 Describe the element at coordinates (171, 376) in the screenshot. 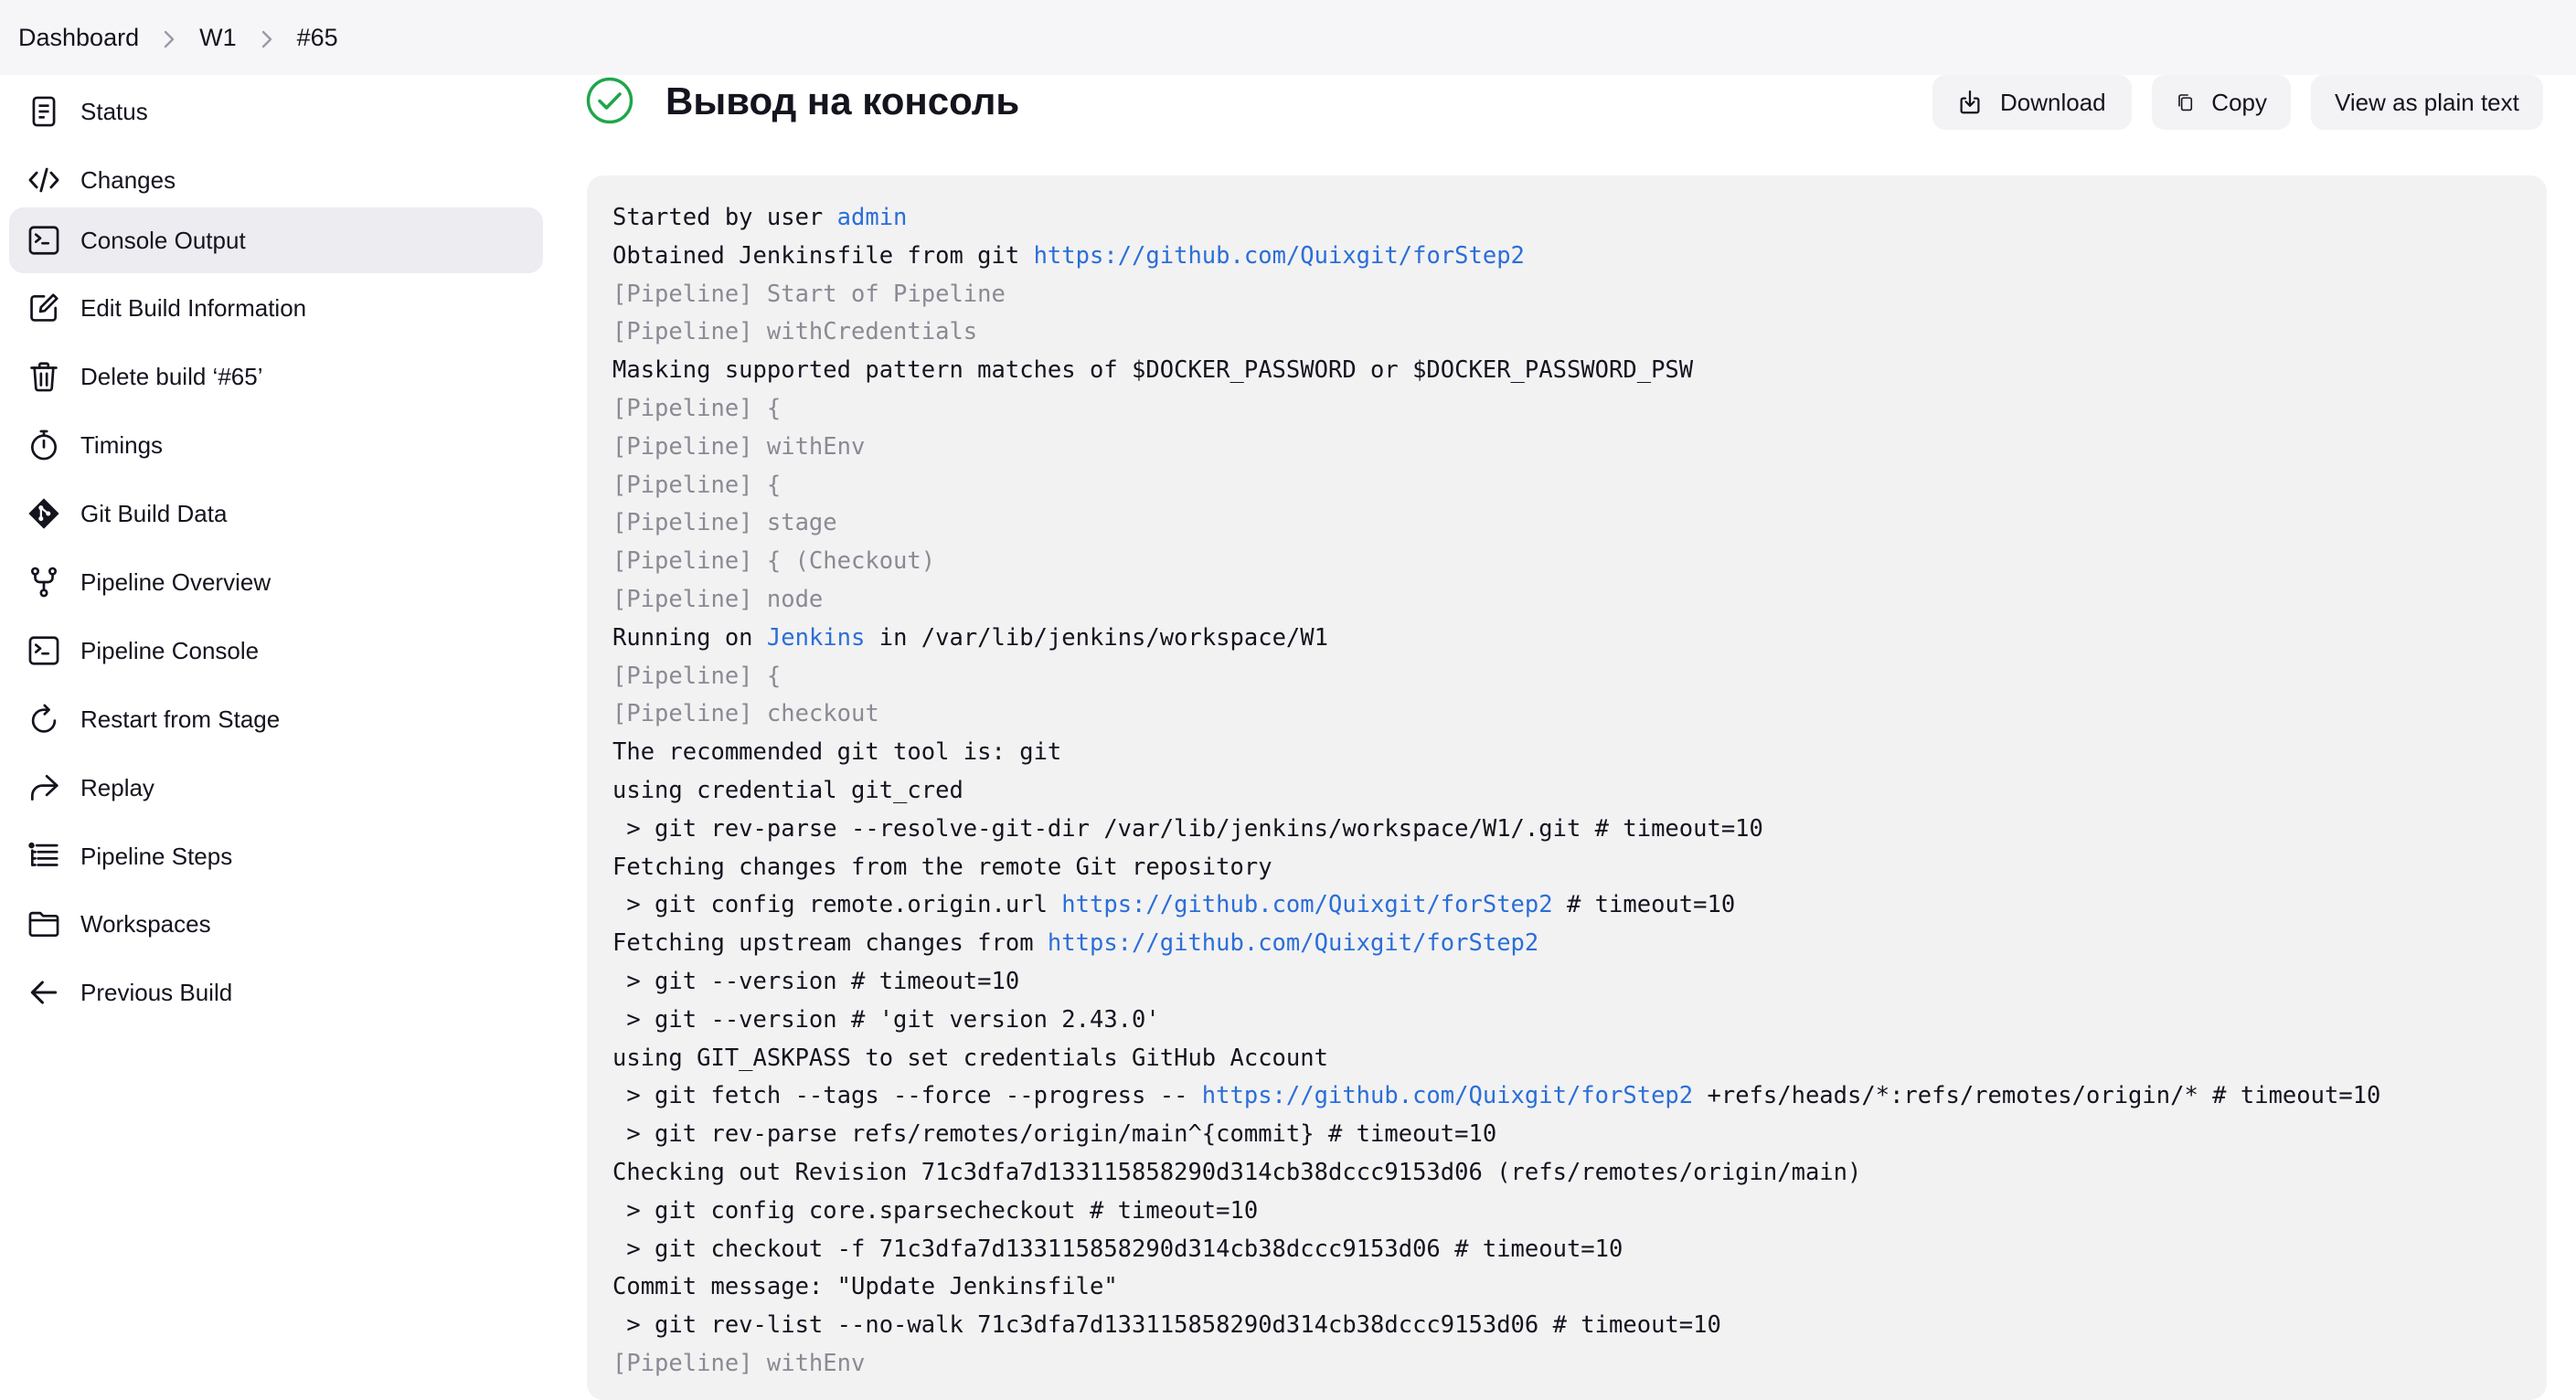

I see `sidebar-item-label: Delete build ‘#65’` at that location.